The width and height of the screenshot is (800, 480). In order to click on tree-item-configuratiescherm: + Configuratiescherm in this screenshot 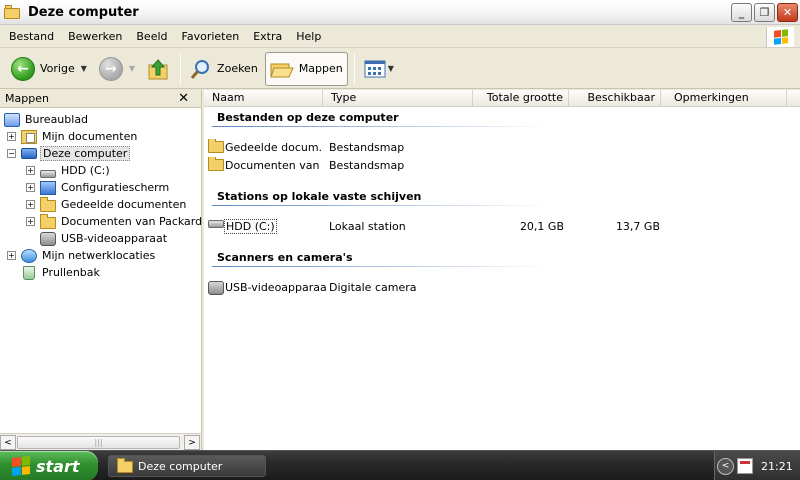, I will do `click(100, 187)`.